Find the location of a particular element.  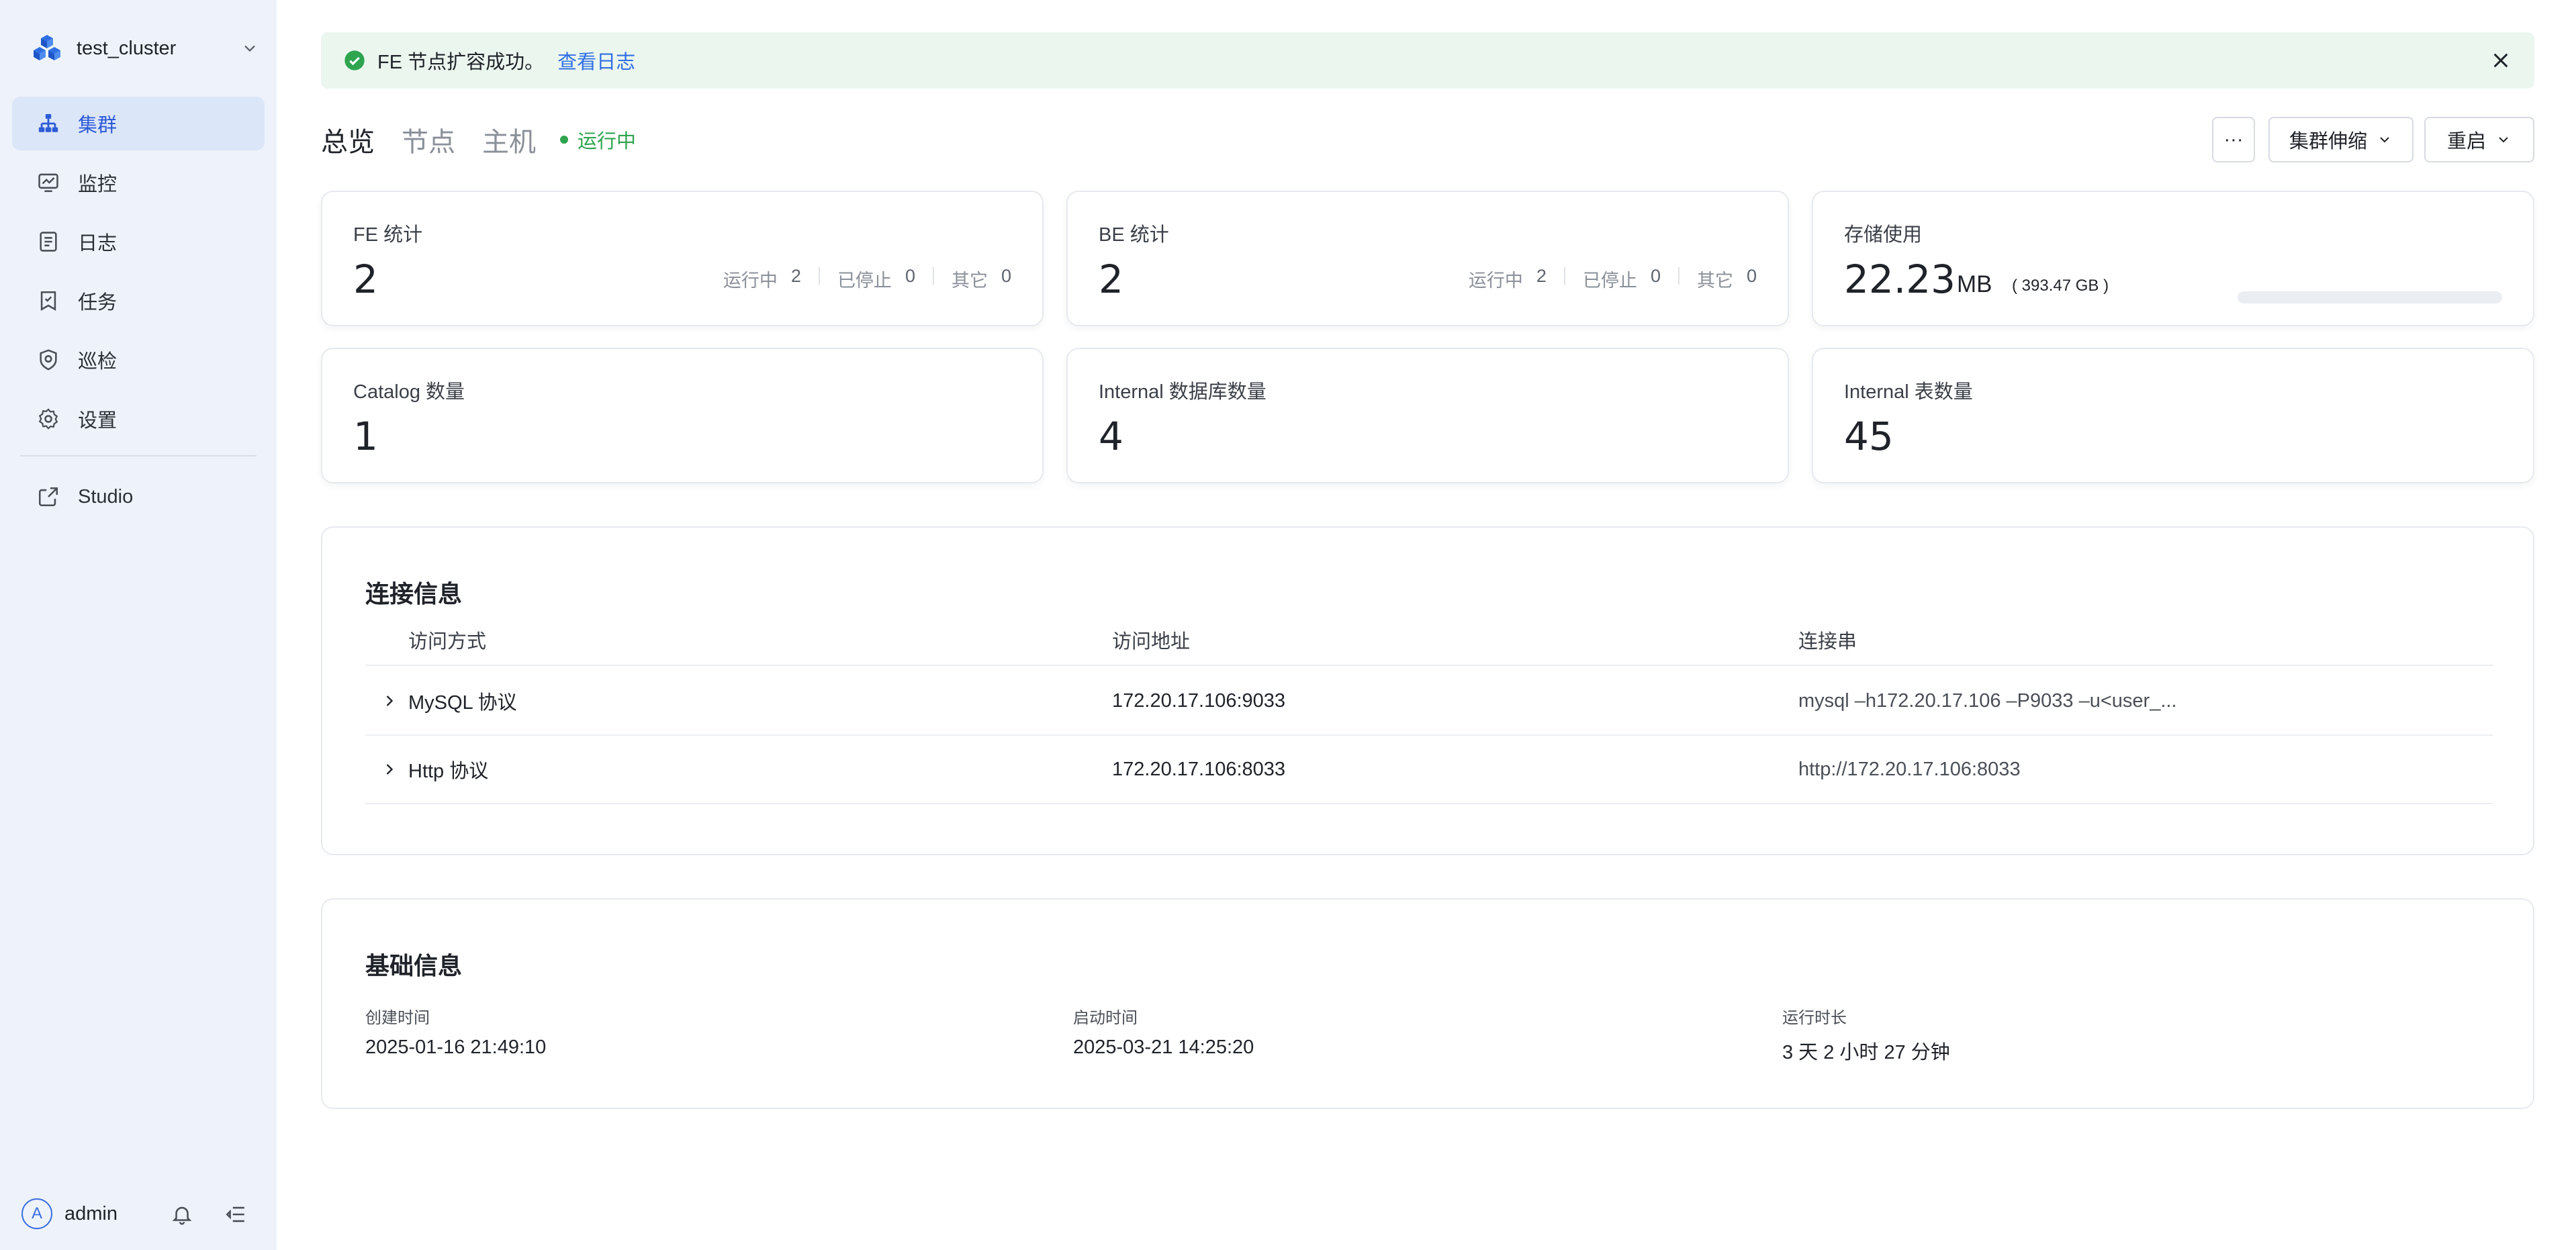

tab-overview: 总览 is located at coordinates (348, 140).